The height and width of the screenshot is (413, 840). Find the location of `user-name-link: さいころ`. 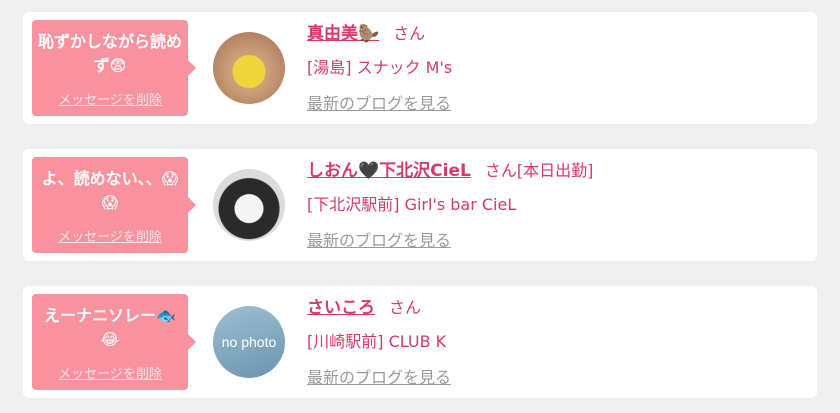

user-name-link: さいころ is located at coordinates (341, 308).